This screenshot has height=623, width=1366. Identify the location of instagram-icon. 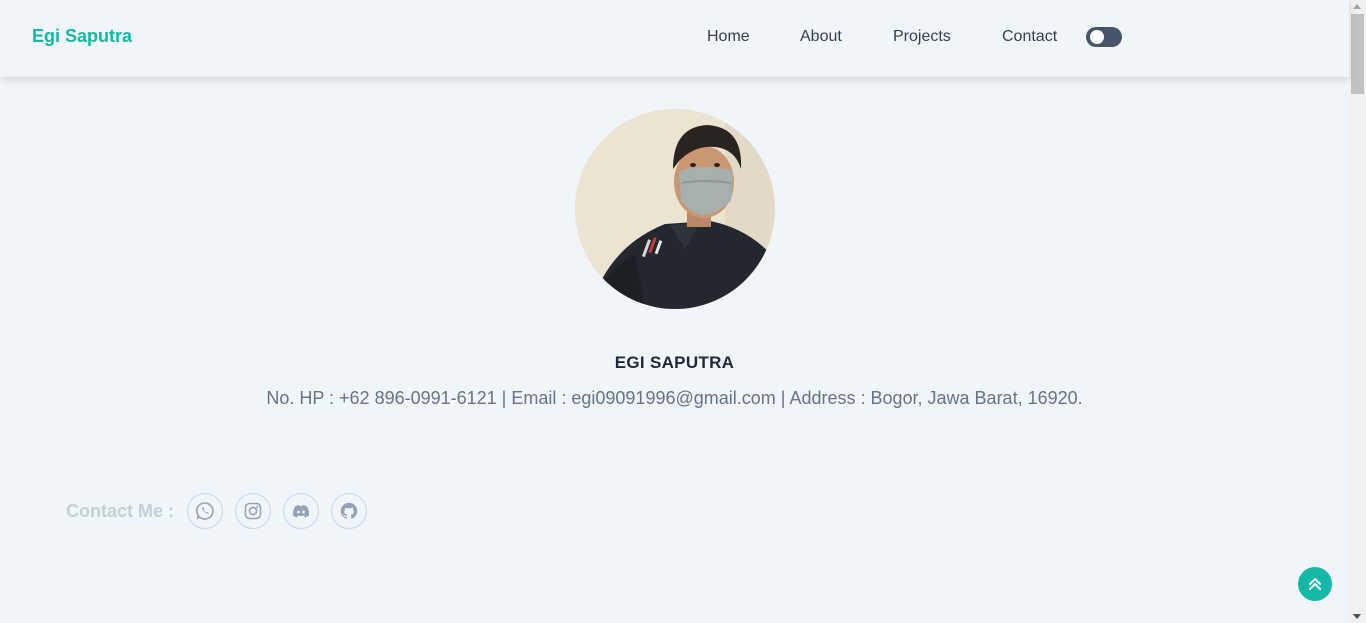
(253, 511).